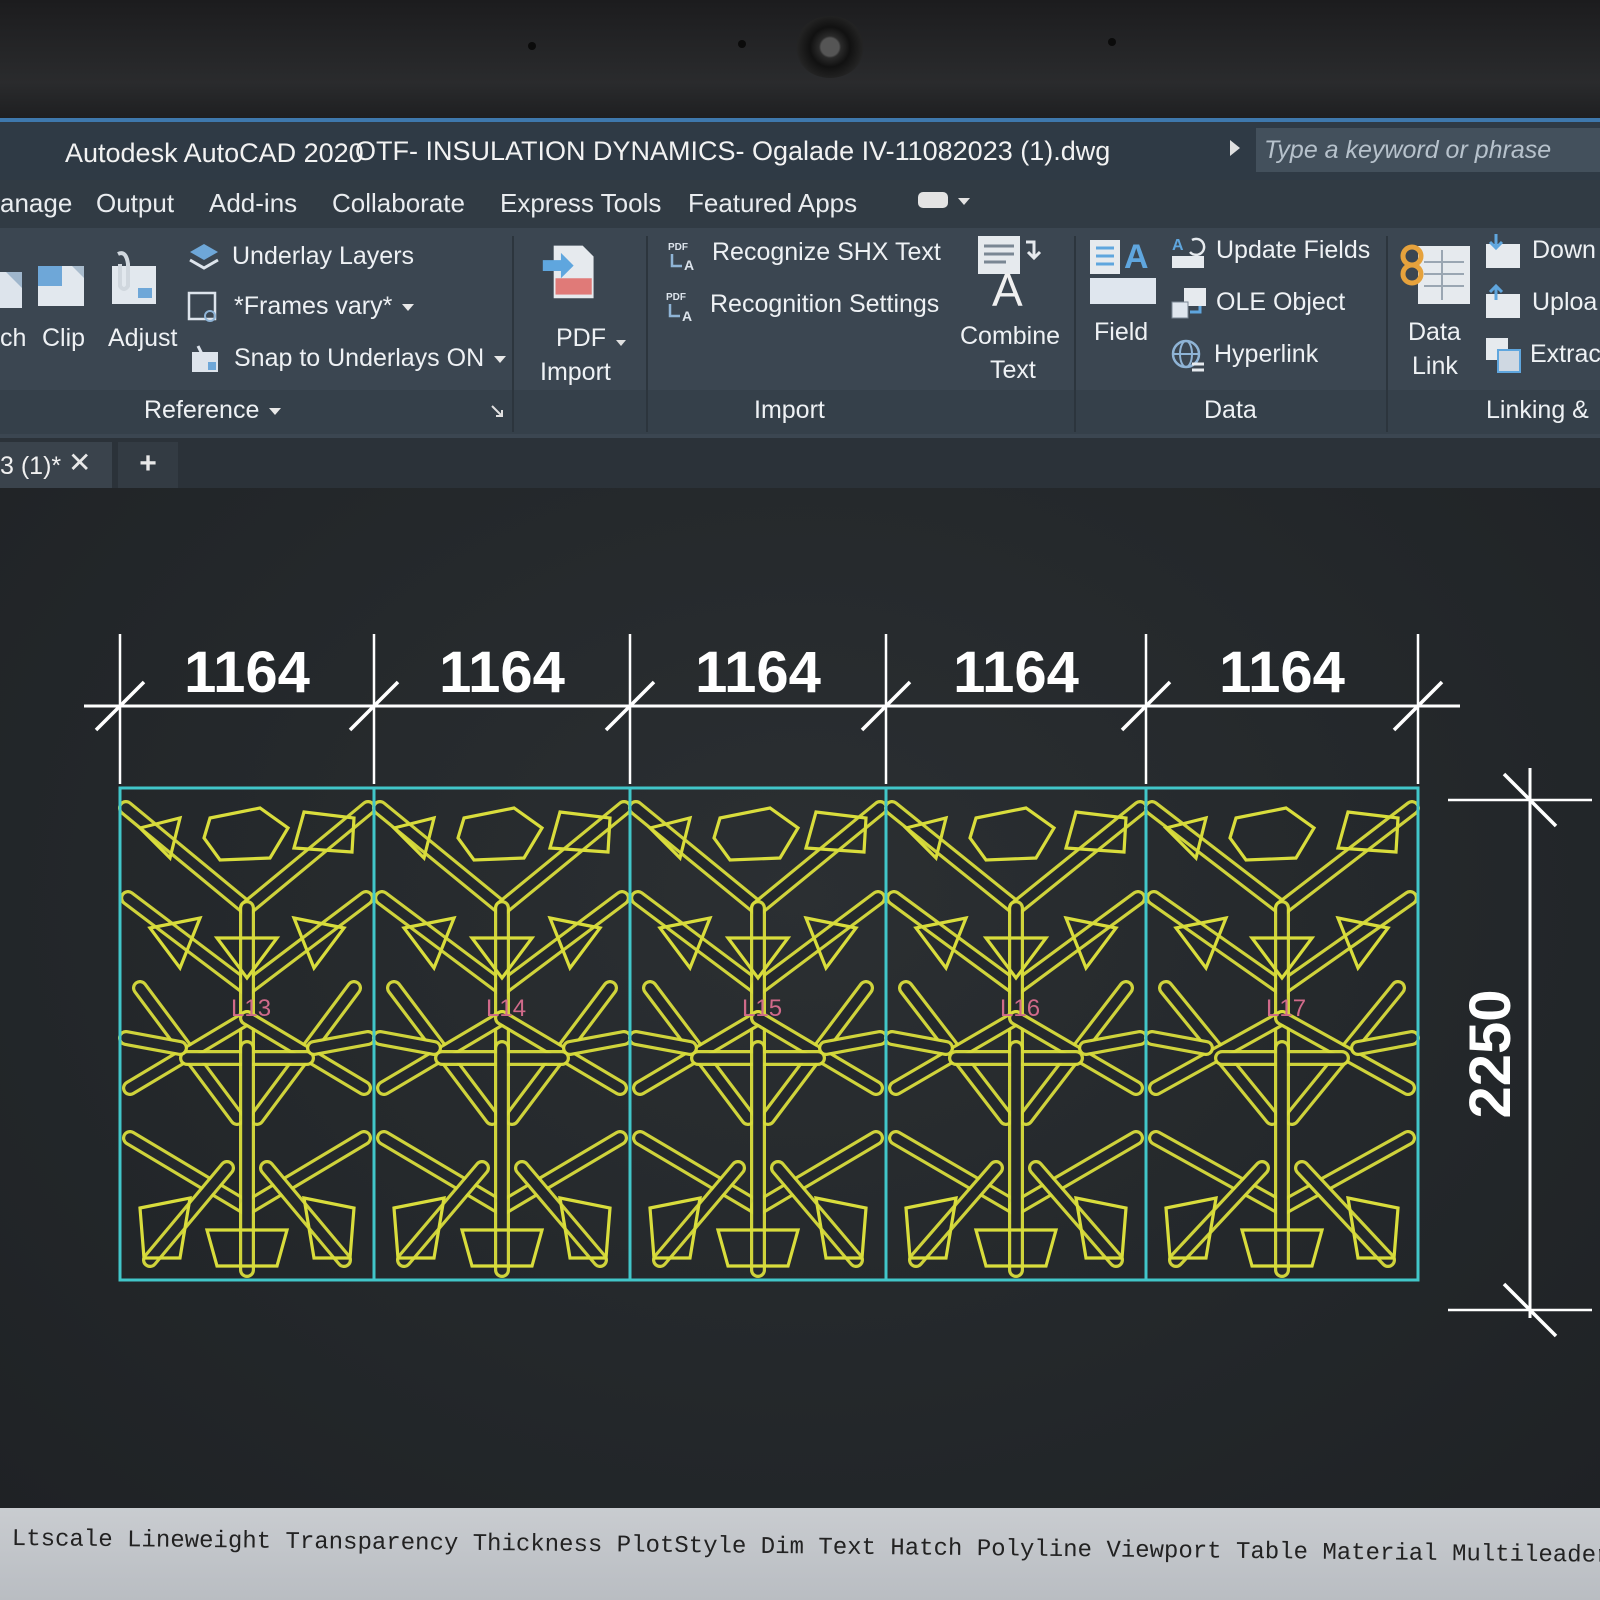 The height and width of the screenshot is (1600, 1600). I want to click on attach-icon, so click(18, 287).